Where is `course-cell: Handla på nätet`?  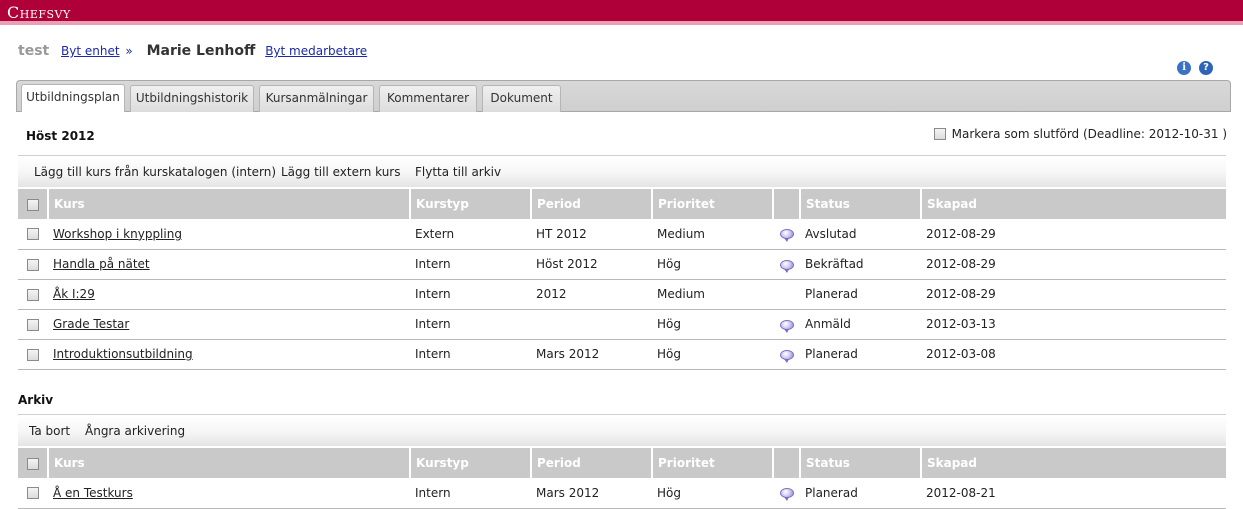 course-cell: Handla på nätet is located at coordinates (229, 264).